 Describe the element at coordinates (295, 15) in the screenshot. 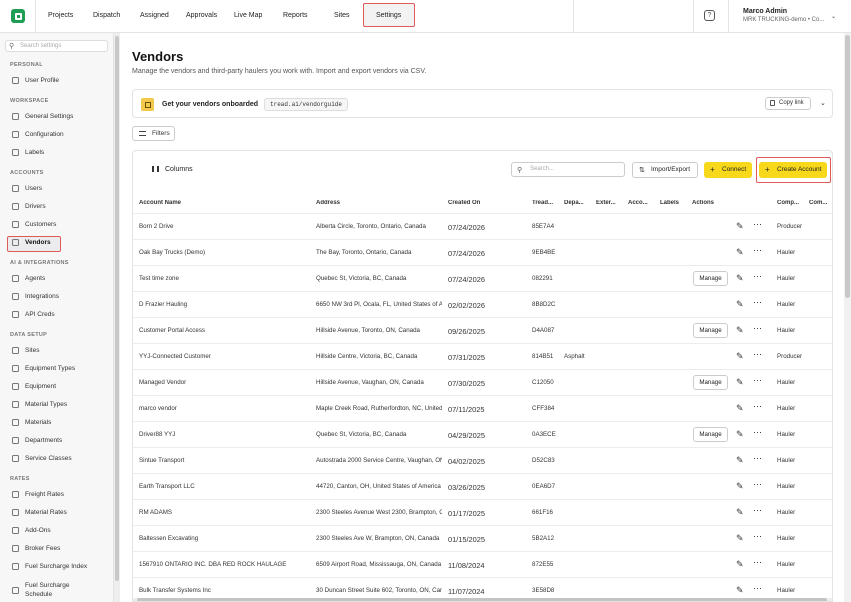

I see `nav-reports: Reports` at that location.